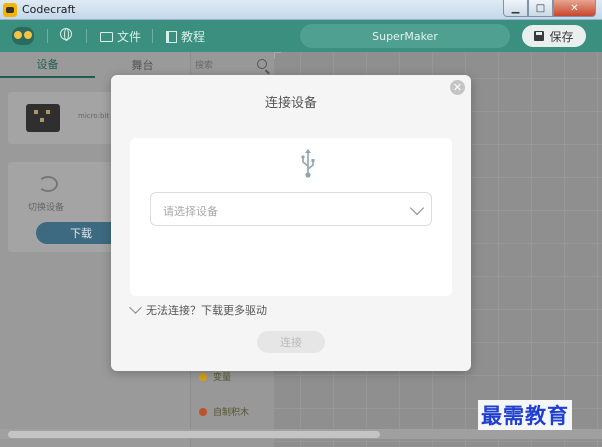 The image size is (602, 447). Describe the element at coordinates (204, 66) in the screenshot. I see `search-placeholder: 搜索` at that location.